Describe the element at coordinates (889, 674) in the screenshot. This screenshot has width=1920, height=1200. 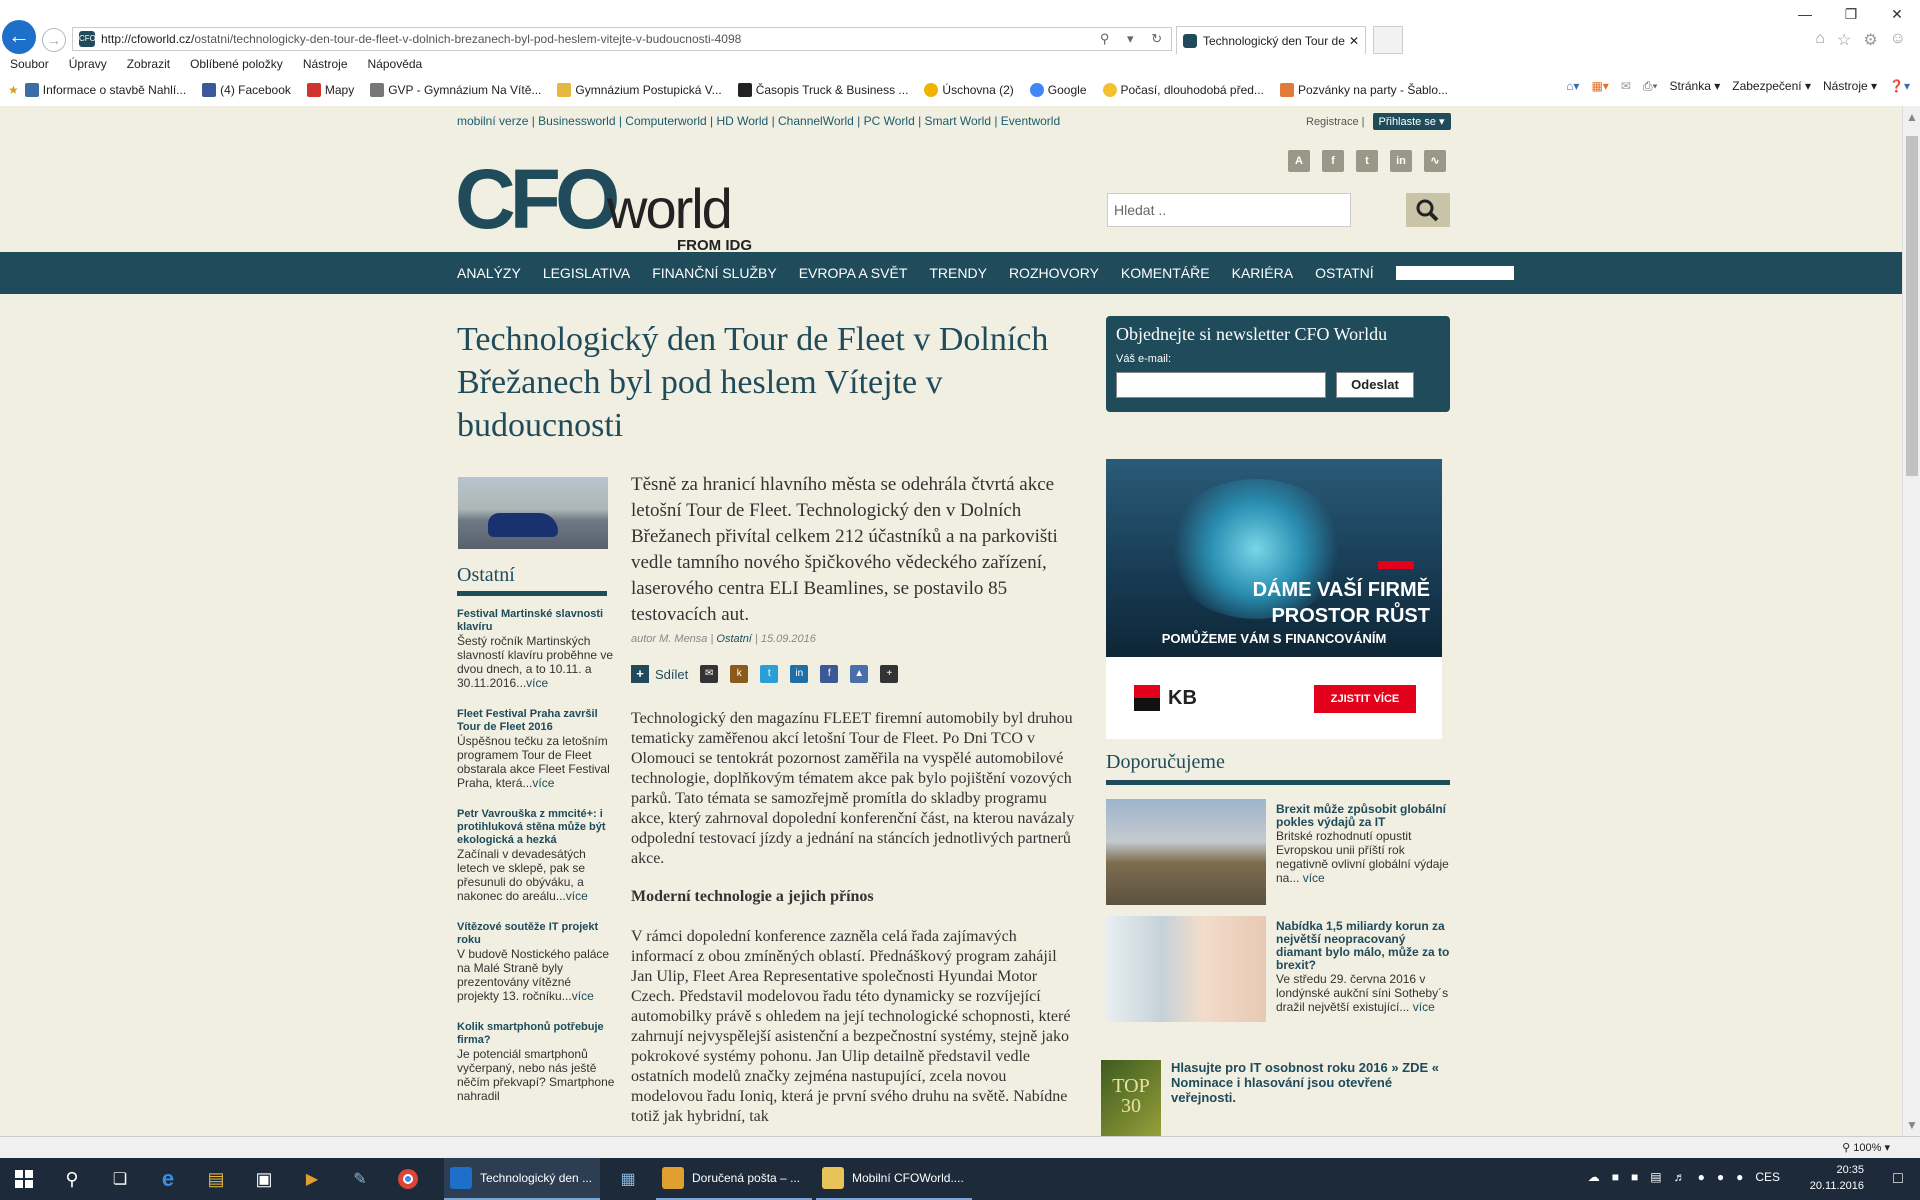
I see `more-share-icon: +` at that location.